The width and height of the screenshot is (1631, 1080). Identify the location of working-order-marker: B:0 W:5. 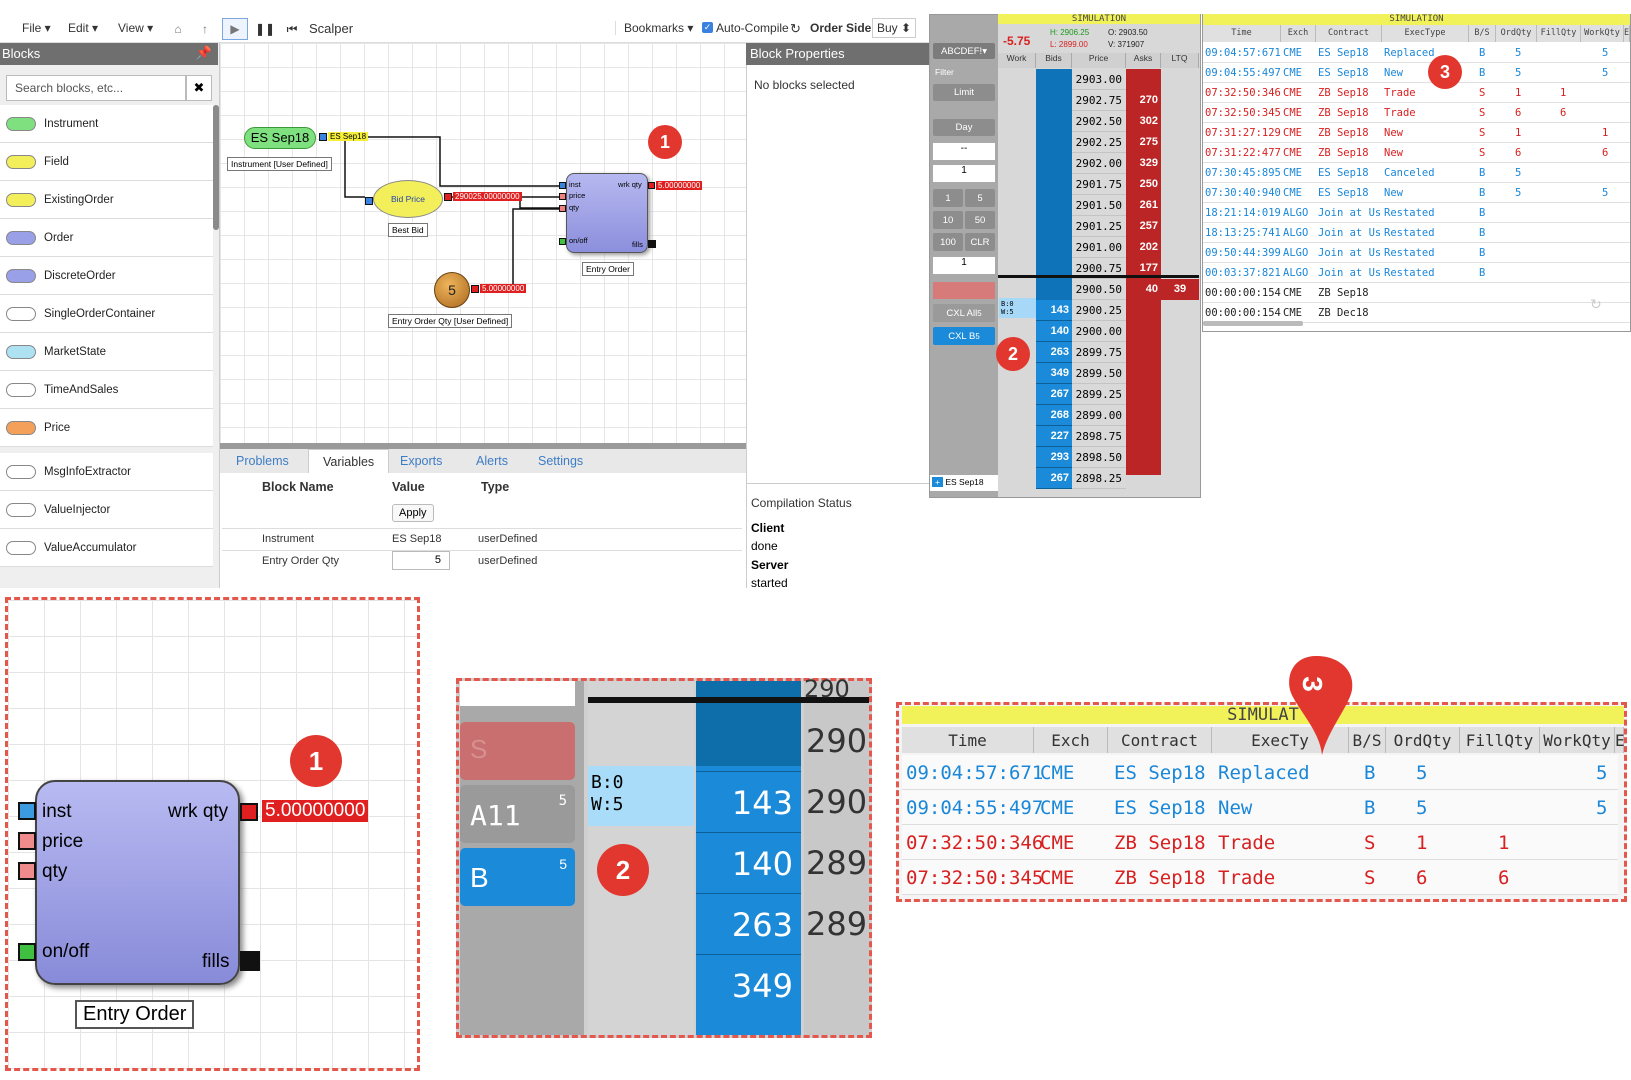
(1017, 308).